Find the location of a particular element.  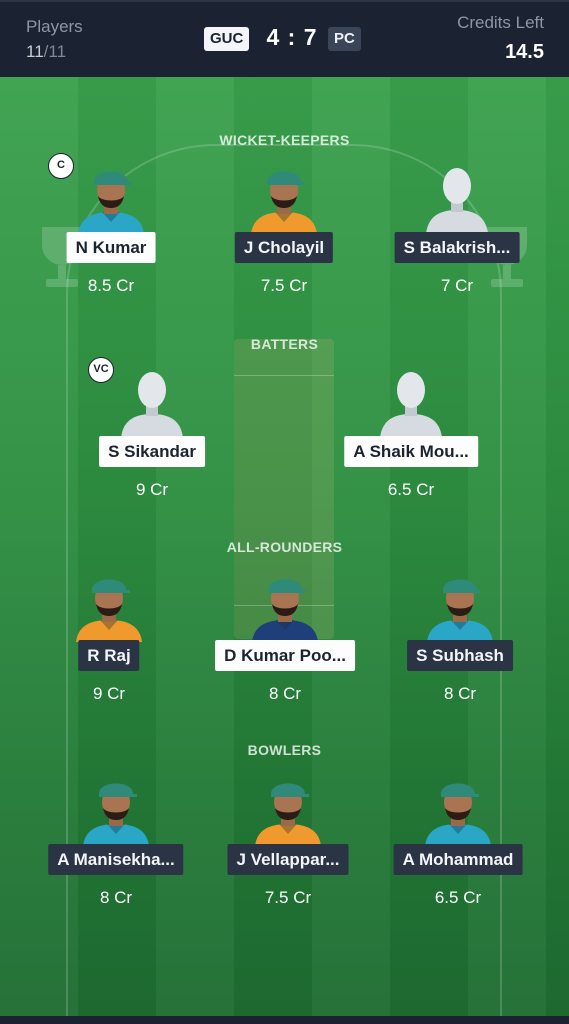

crease-line-top is located at coordinates (284, 375).